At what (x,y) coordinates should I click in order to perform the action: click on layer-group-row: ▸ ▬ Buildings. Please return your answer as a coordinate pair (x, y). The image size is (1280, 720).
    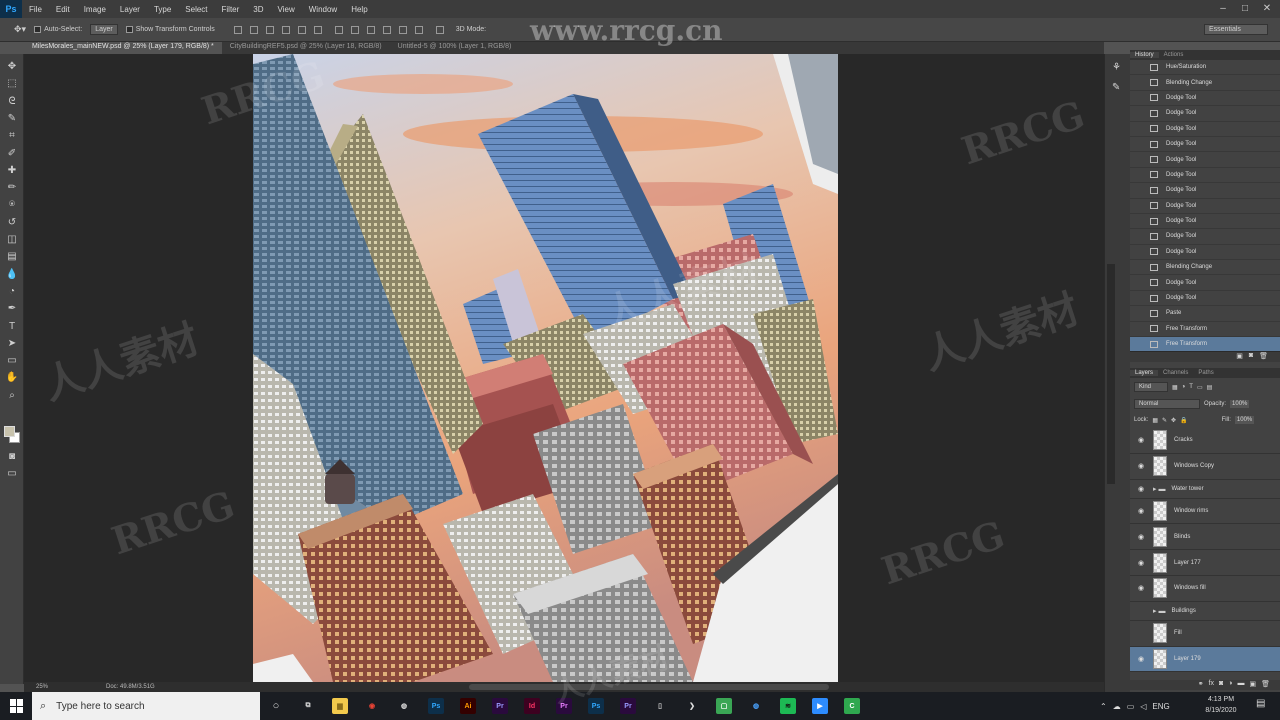
    Looking at the image, I should click on (1205, 611).